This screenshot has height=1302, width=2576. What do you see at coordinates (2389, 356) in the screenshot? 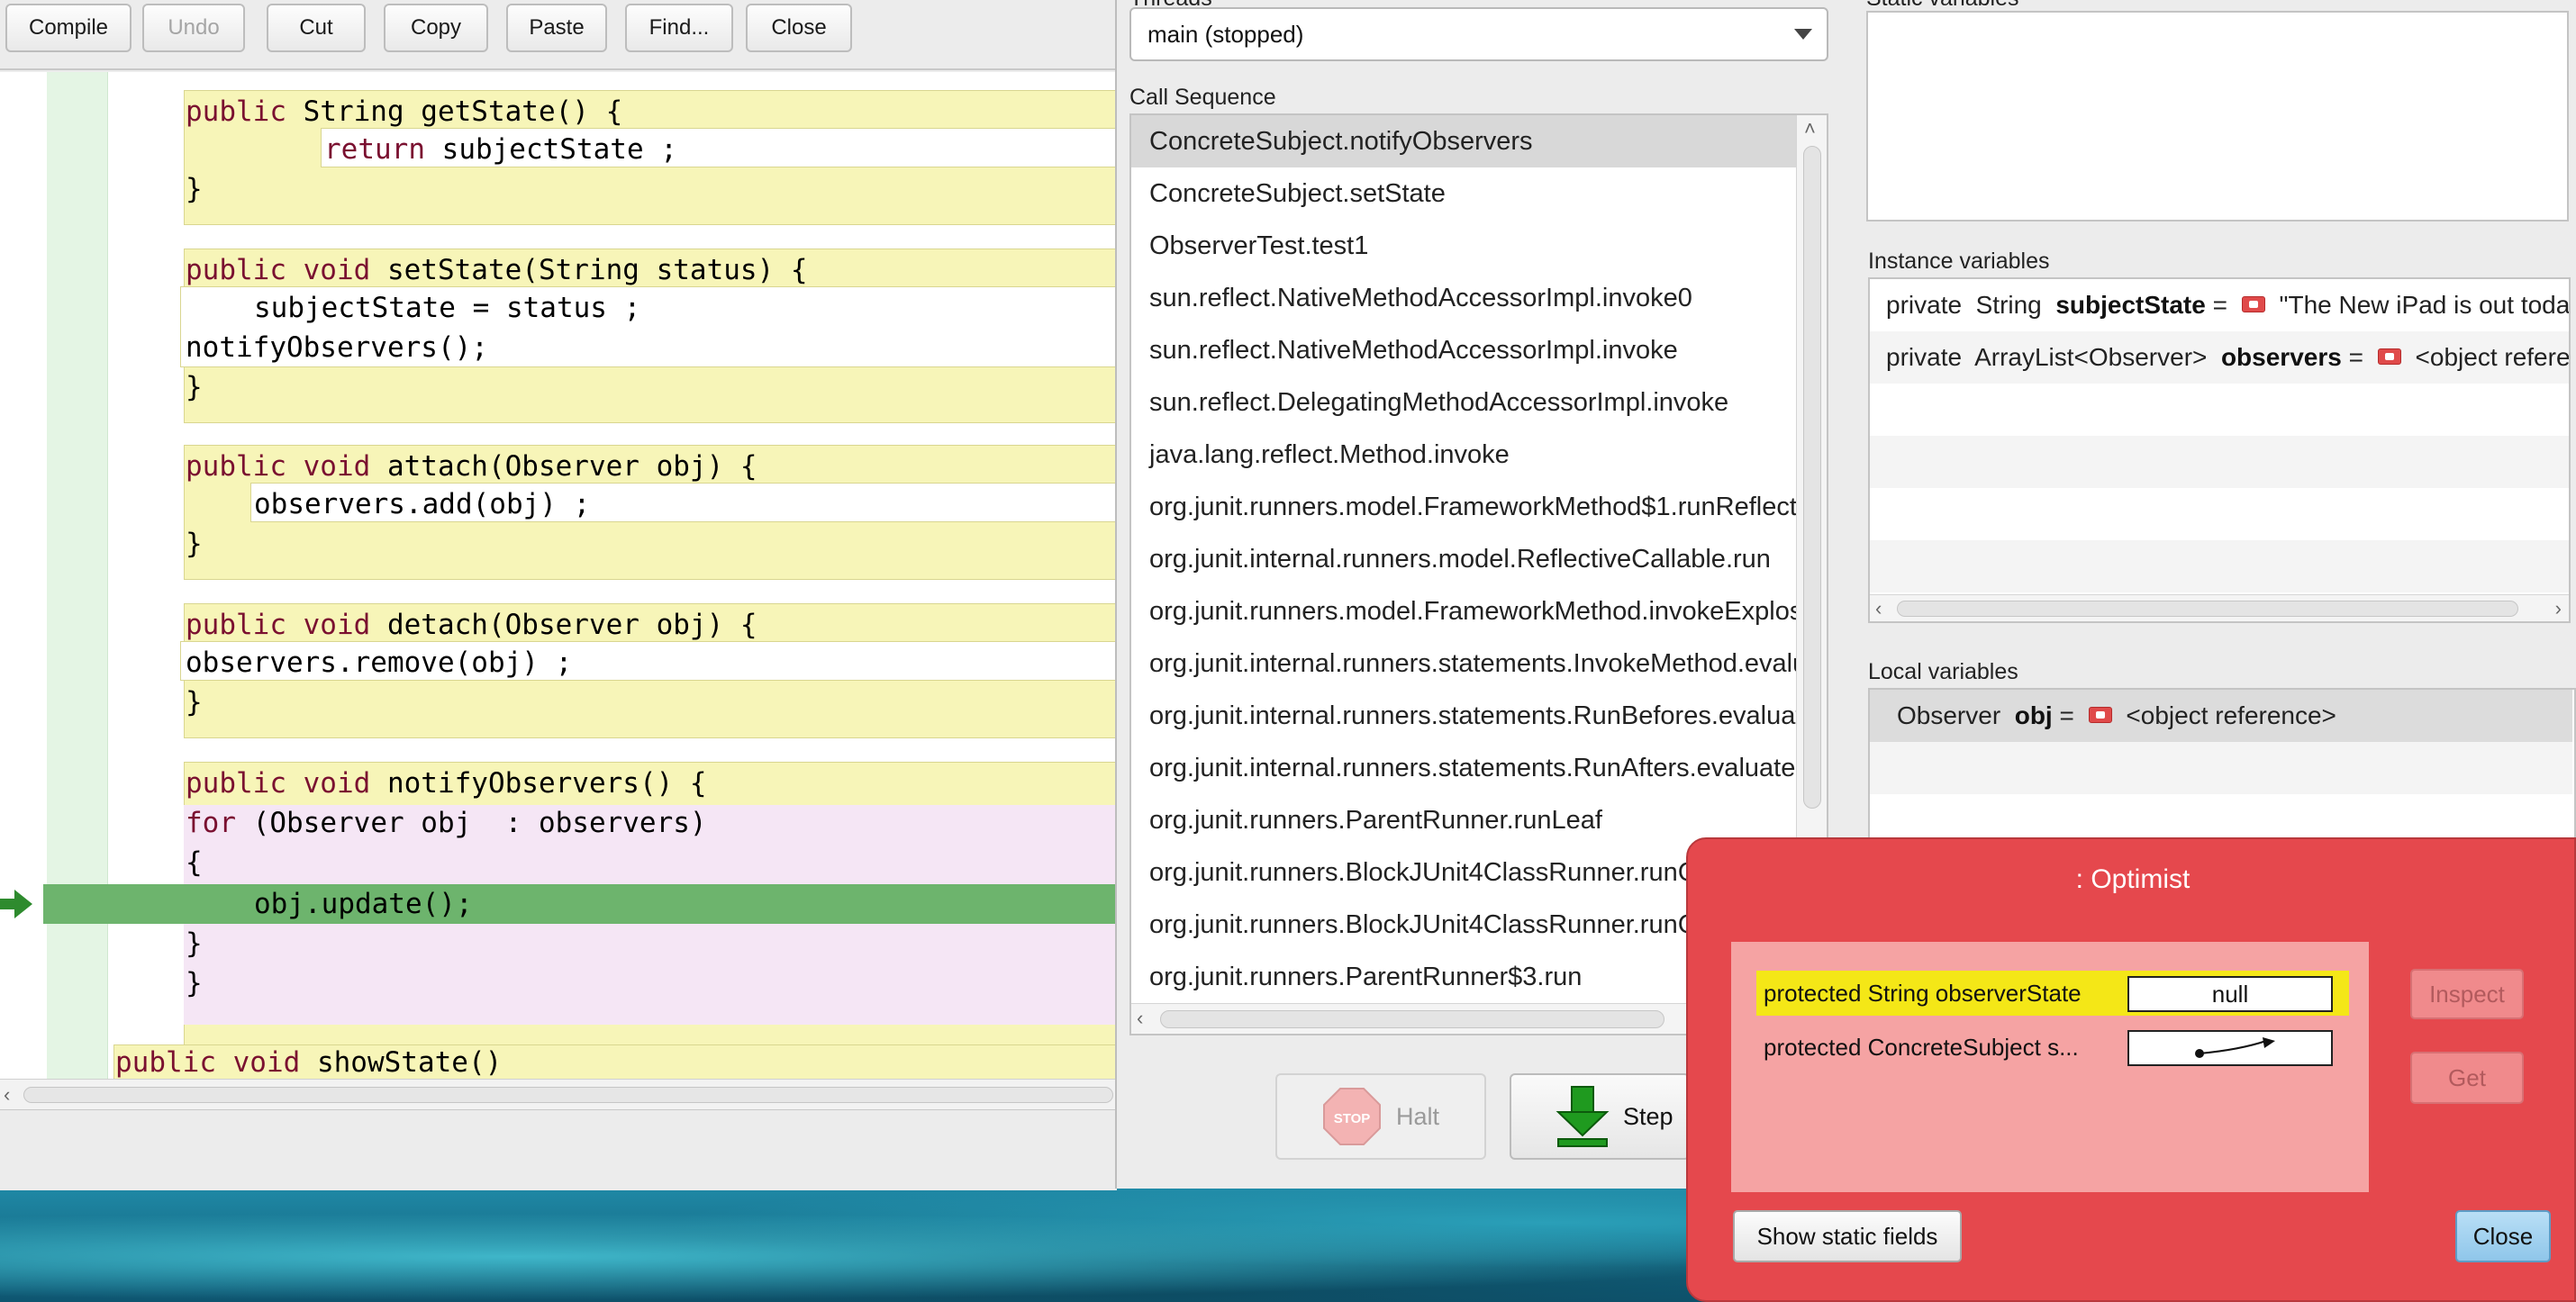
I see `object-ref-icon` at bounding box center [2389, 356].